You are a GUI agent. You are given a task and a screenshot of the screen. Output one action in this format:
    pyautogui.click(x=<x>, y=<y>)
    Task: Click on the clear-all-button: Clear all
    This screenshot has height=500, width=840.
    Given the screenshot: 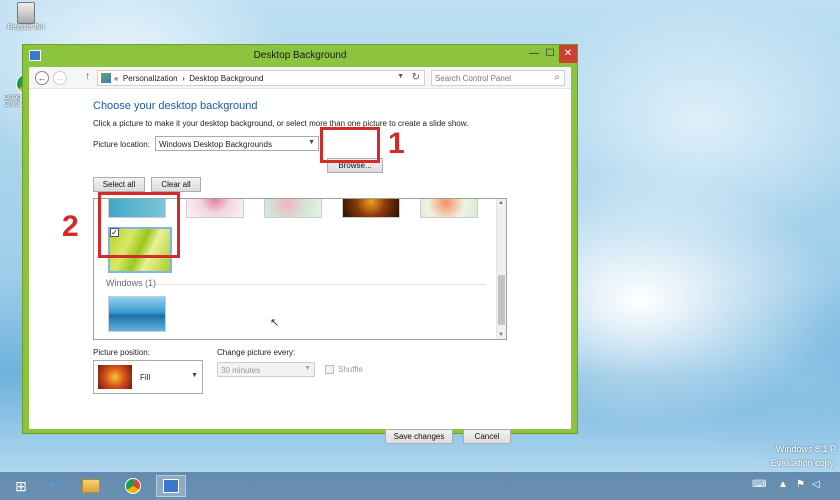 What is the action you would take?
    pyautogui.click(x=176, y=184)
    